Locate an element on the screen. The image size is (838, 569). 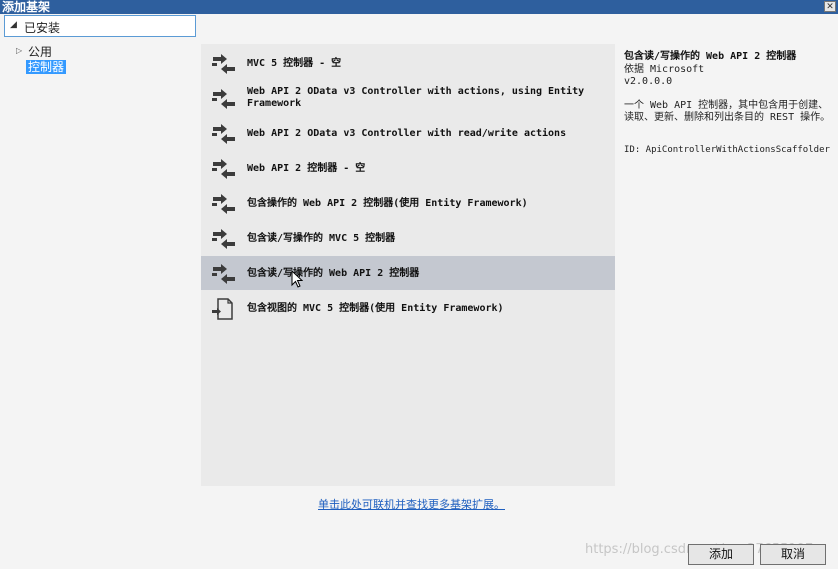
window-title: 添加基架 is located at coordinates (26, 7).